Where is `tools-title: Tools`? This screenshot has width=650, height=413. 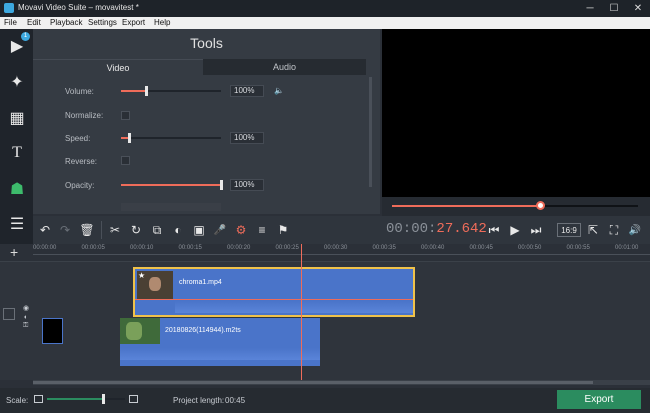
tools-title: Tools is located at coordinates (206, 43).